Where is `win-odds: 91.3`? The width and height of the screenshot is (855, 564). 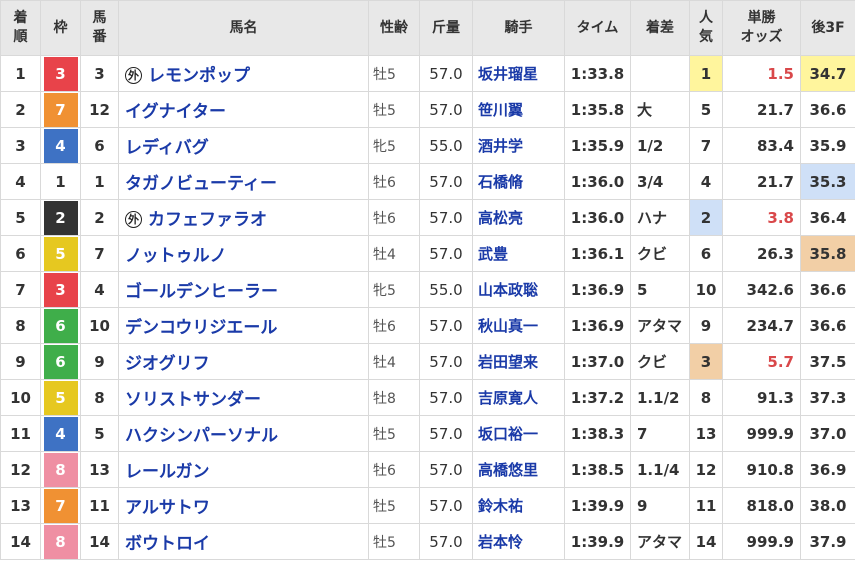 win-odds: 91.3 is located at coordinates (761, 397).